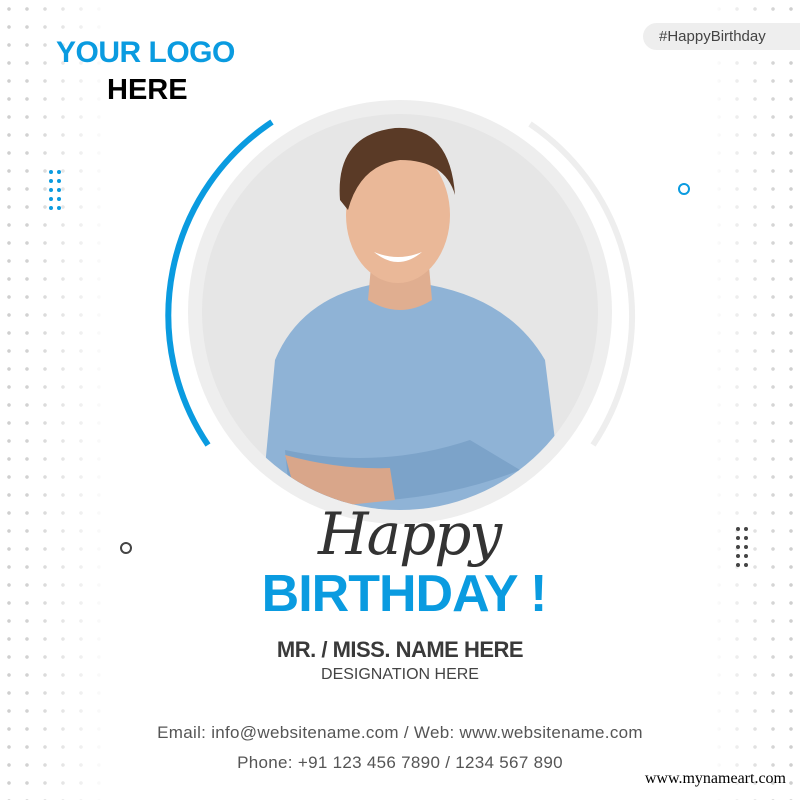 This screenshot has width=800, height=800. I want to click on logo-line-2: HERE, so click(147, 90).